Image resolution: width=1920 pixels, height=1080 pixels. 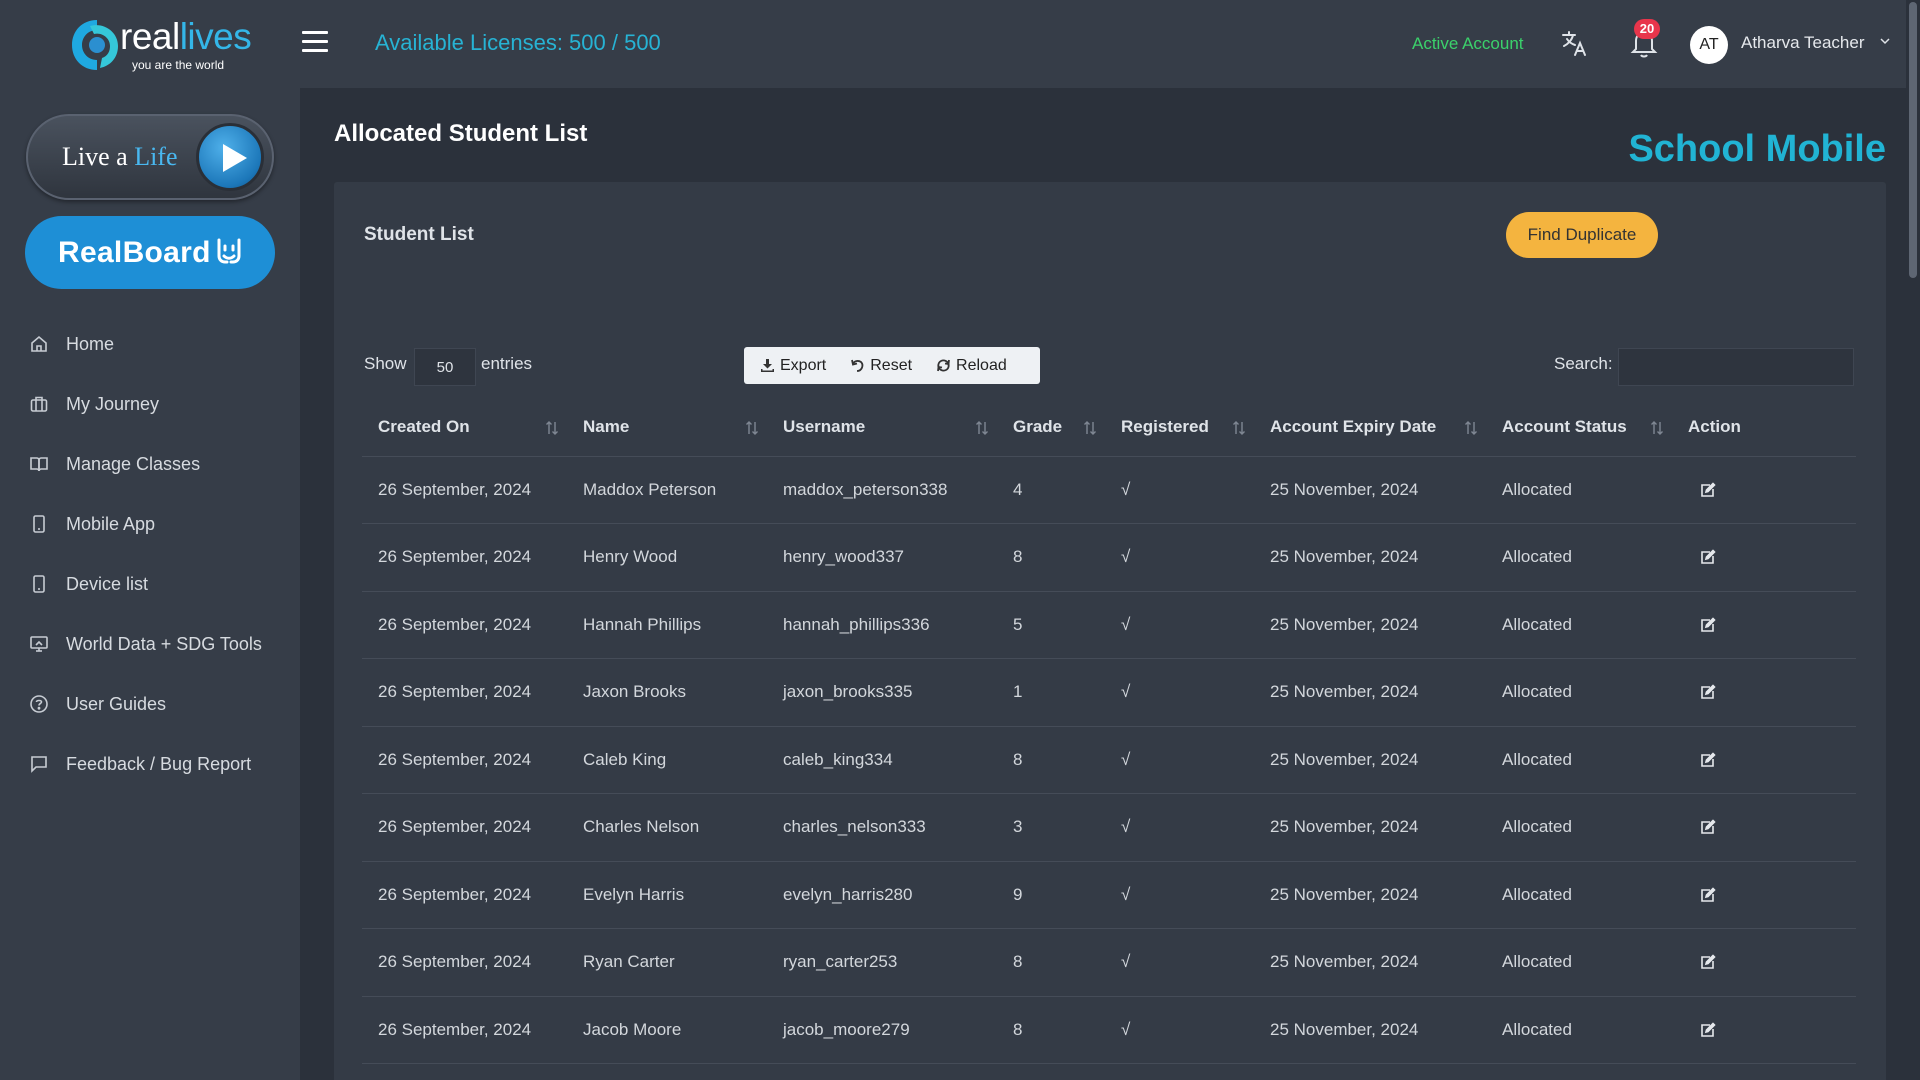 I want to click on live-a-life-label: Live a Life, so click(x=120, y=156).